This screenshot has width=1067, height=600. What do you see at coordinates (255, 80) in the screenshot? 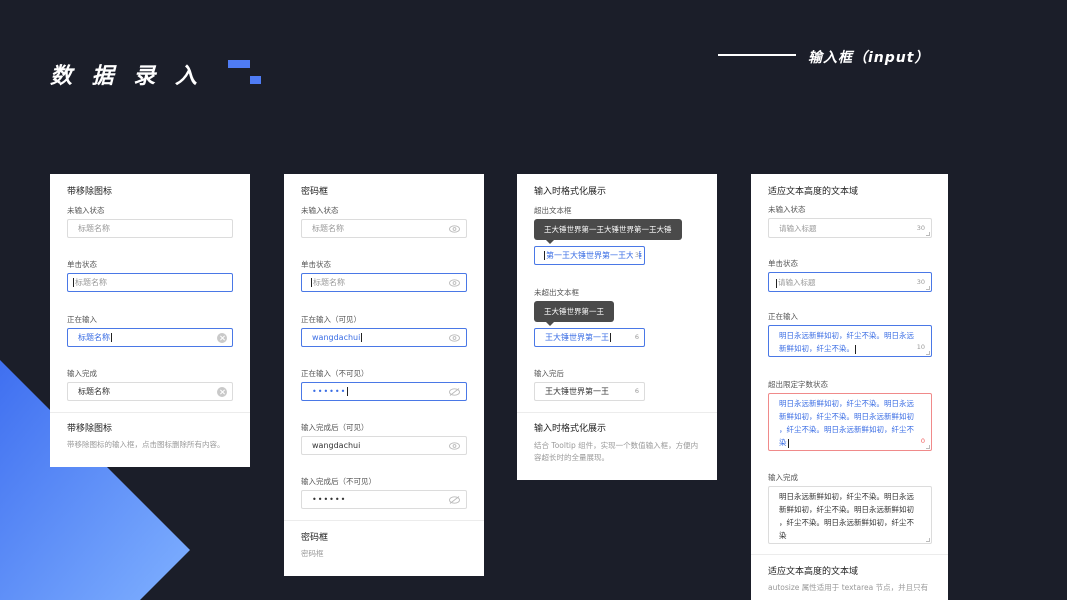
I see `decor-block-small` at bounding box center [255, 80].